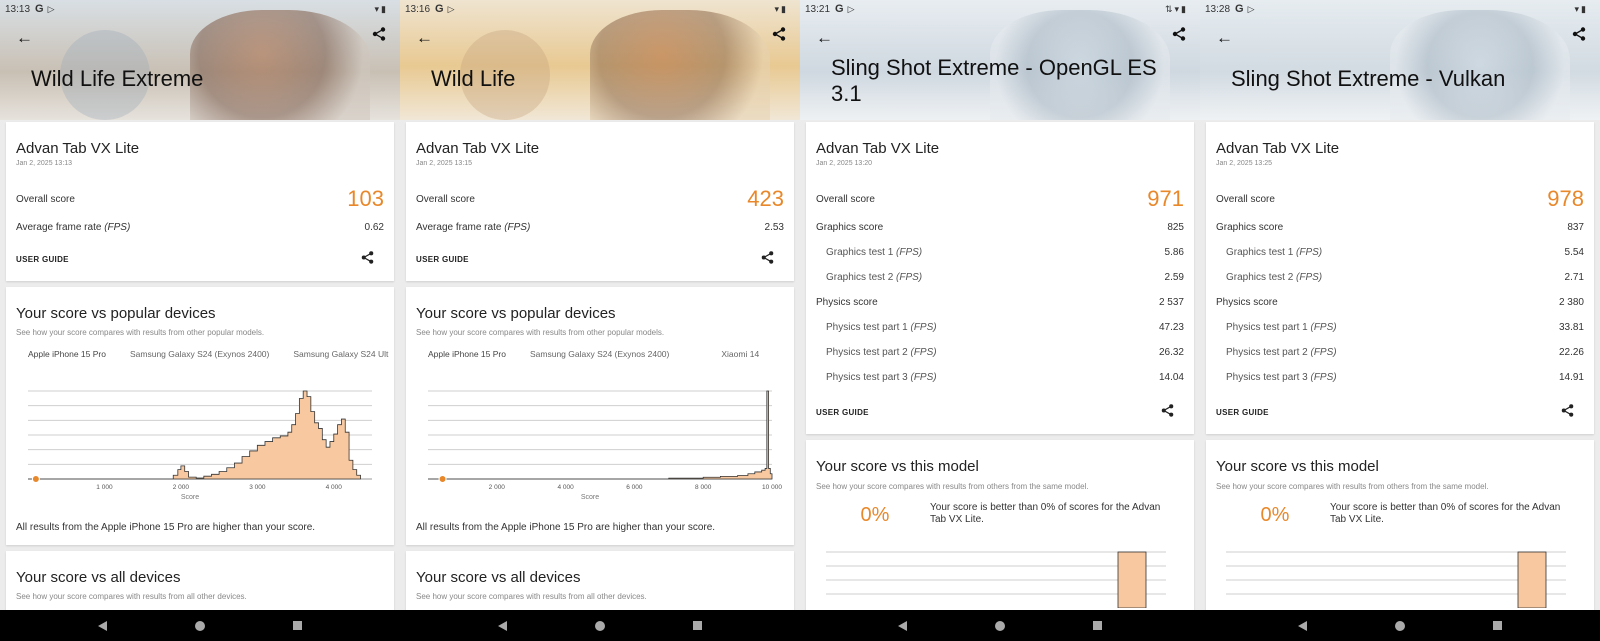 This screenshot has width=1600, height=641. I want to click on model-distribution-chart, so click(996, 579).